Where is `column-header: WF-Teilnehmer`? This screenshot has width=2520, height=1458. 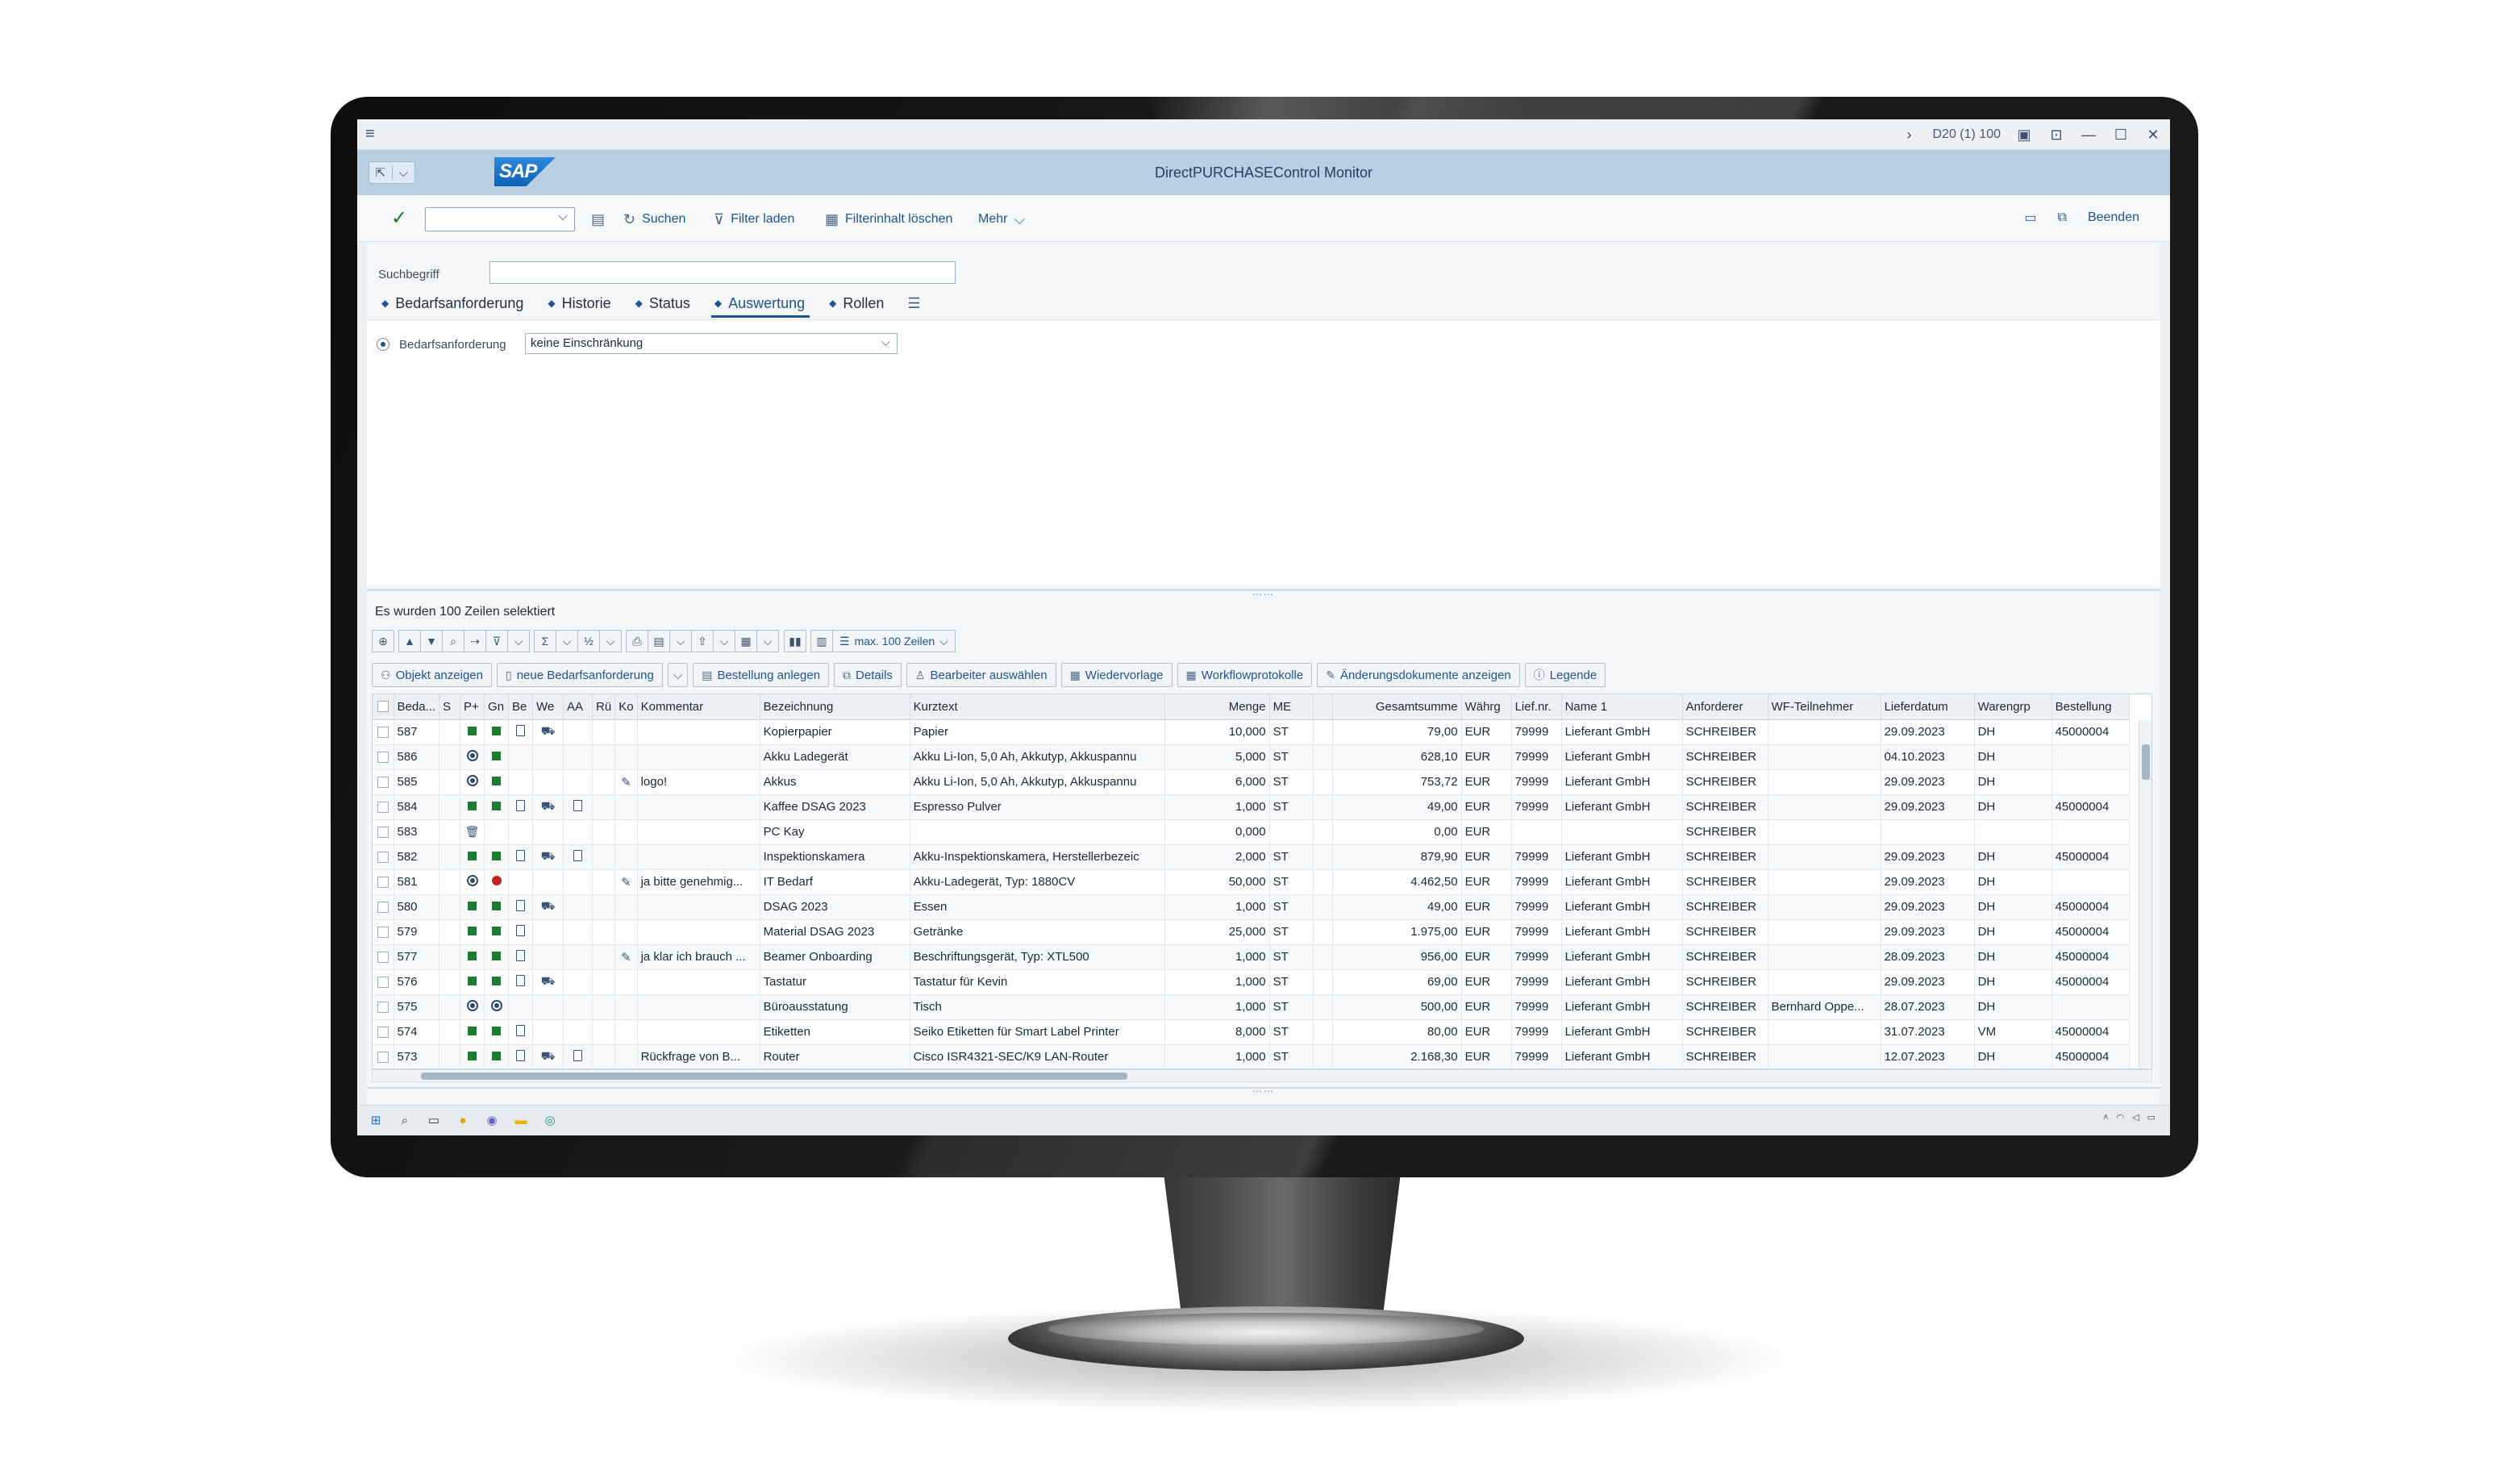
column-header: WF-Teilnehmer is located at coordinates (1824, 707).